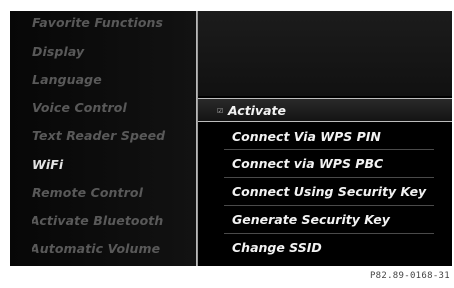 The height and width of the screenshot is (288, 454). I want to click on submenu-item-label: Generate Security Key, so click(311, 219).